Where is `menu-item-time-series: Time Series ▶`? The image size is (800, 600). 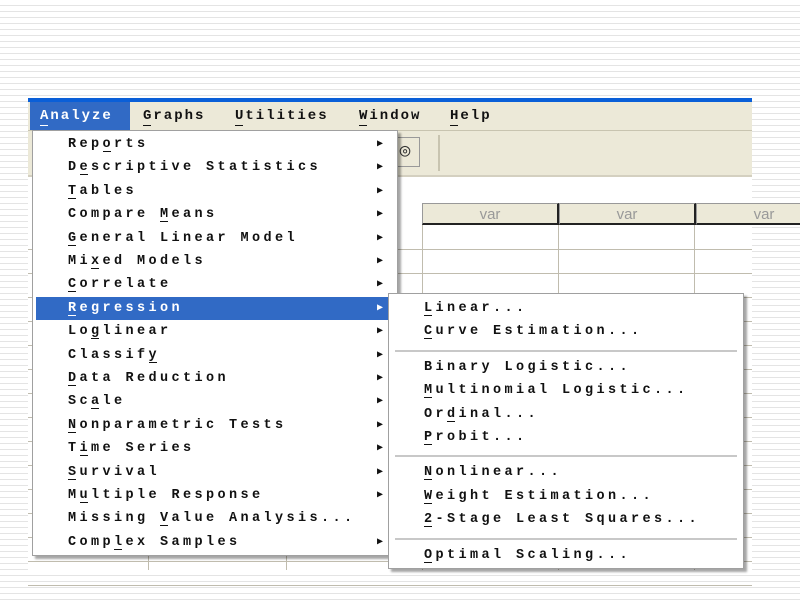
menu-item-time-series: Time Series ▶ is located at coordinates (213, 448).